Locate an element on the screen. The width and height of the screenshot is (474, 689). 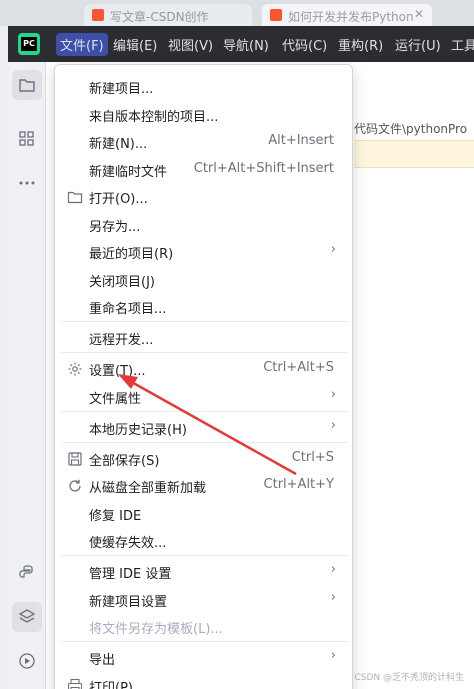
print-icon is located at coordinates (75, 683).